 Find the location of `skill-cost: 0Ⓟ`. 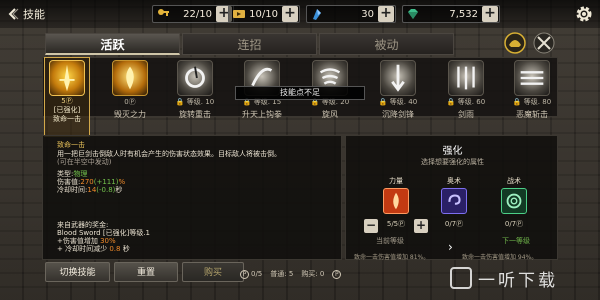

skill-cost: 0Ⓟ is located at coordinates (130, 102).